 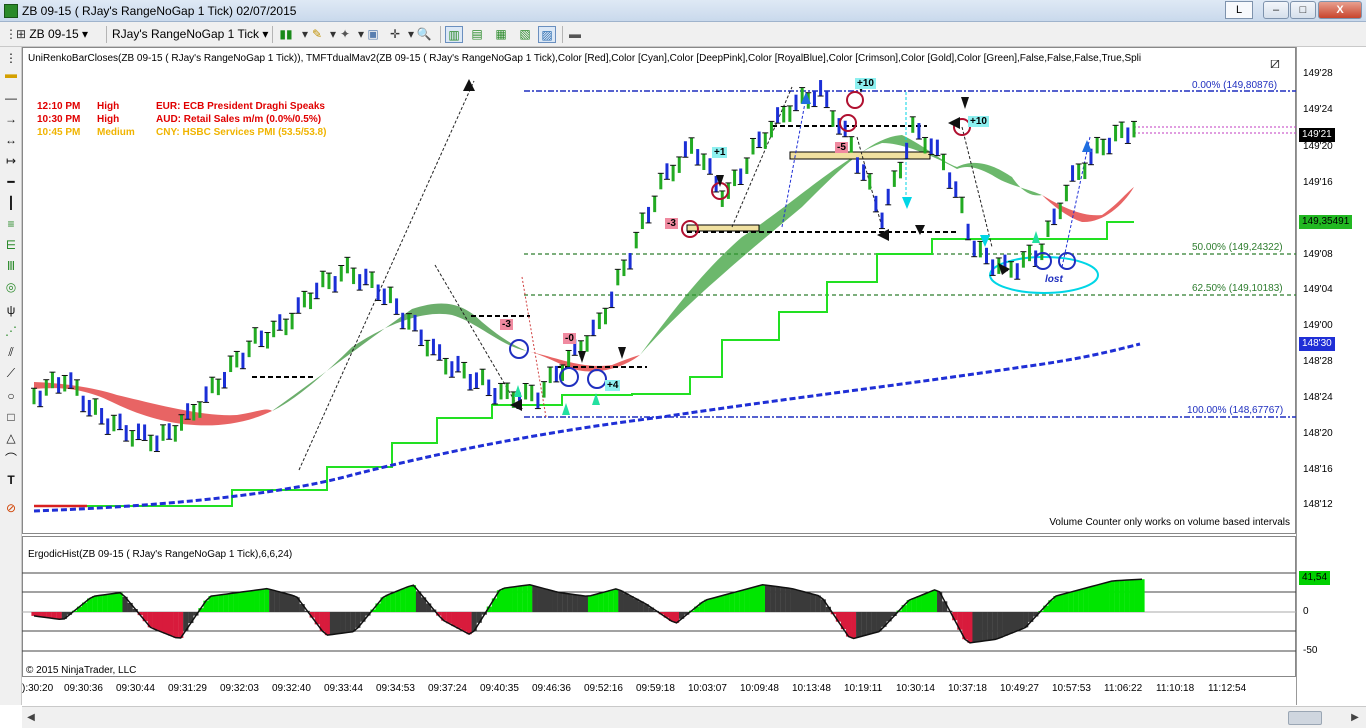 I want to click on time-tick-label: 09:32:40, so click(x=291, y=688).